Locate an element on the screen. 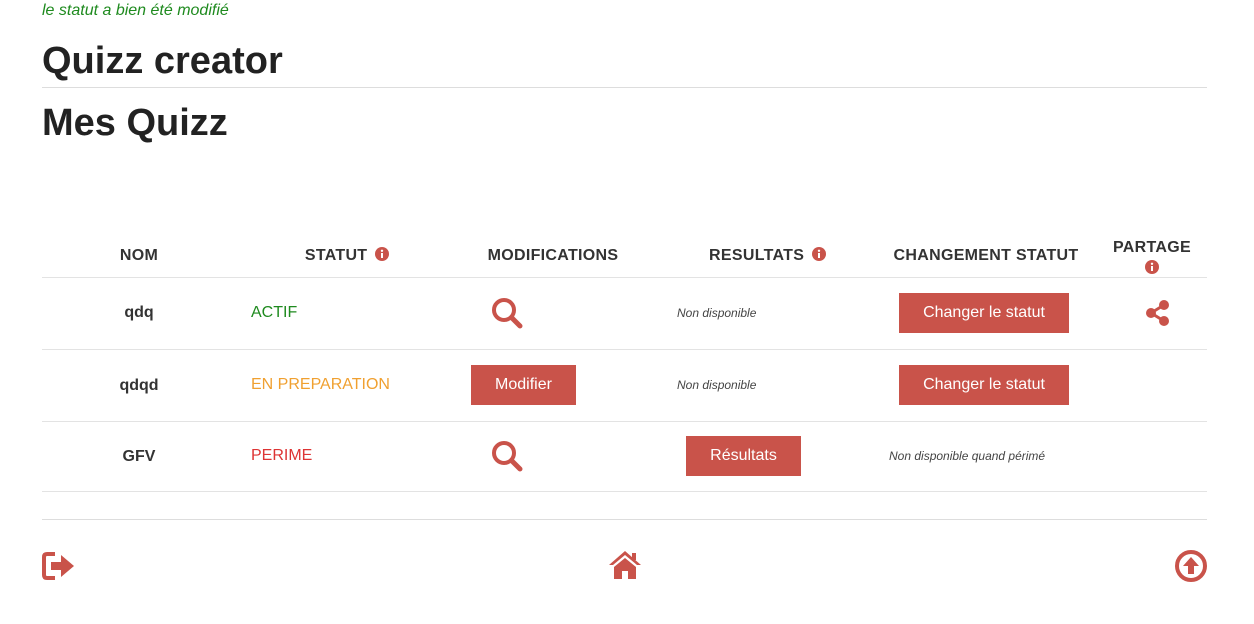  header-statut: STATUT is located at coordinates (347, 256).